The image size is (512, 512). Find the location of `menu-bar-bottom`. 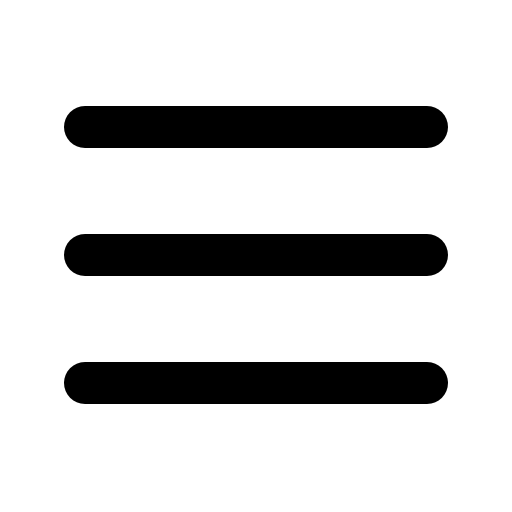

menu-bar-bottom is located at coordinates (256, 383).